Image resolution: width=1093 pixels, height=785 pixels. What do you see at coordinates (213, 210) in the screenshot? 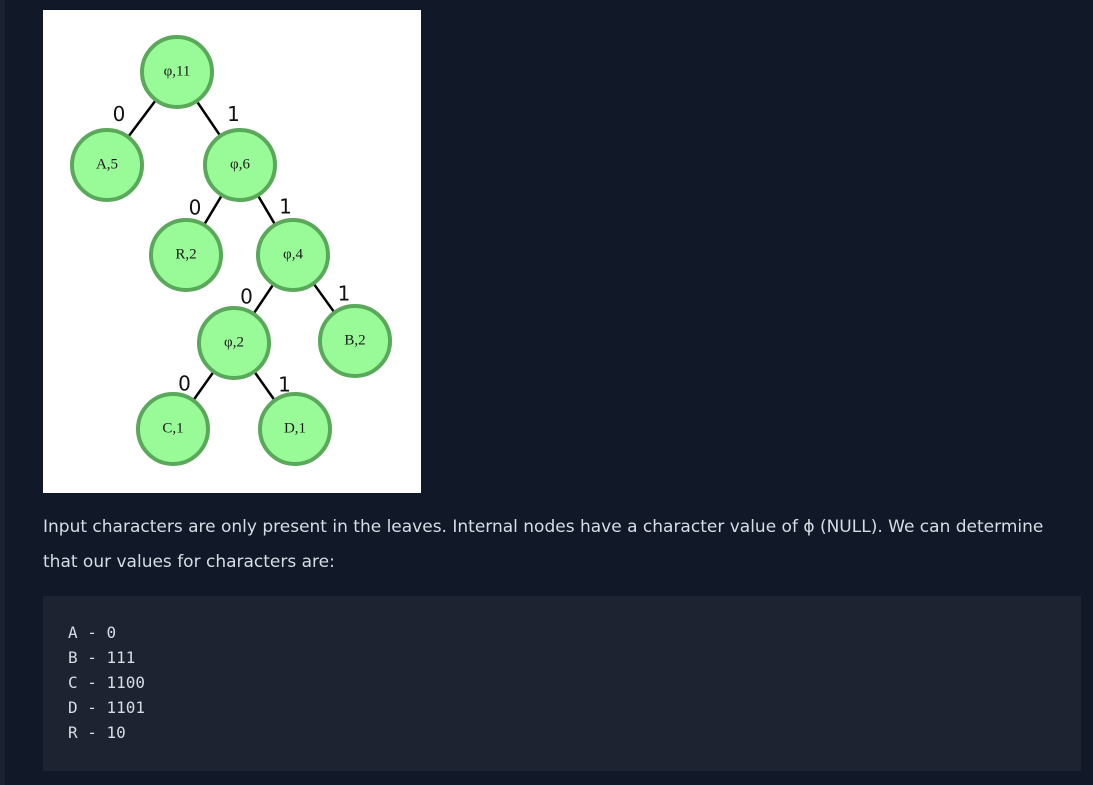
I see `edge-n6-r` at bounding box center [213, 210].